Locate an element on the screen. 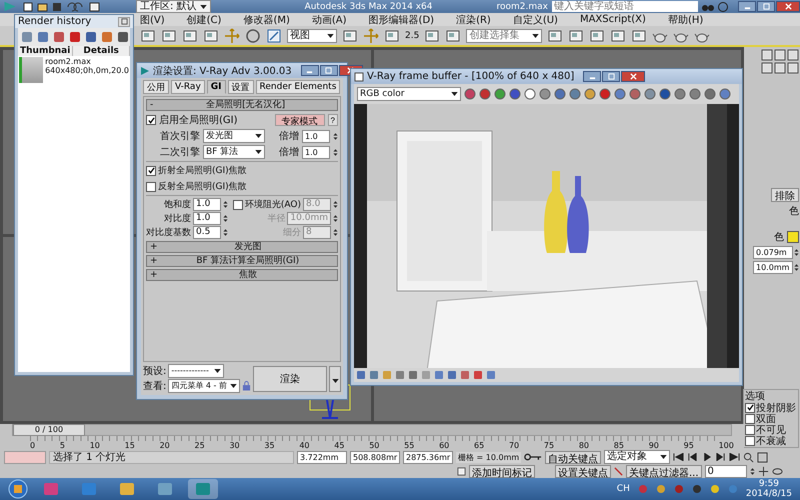 Image resolution: width=800 pixels, height=500 pixels. lock-icon is located at coordinates (246, 386).